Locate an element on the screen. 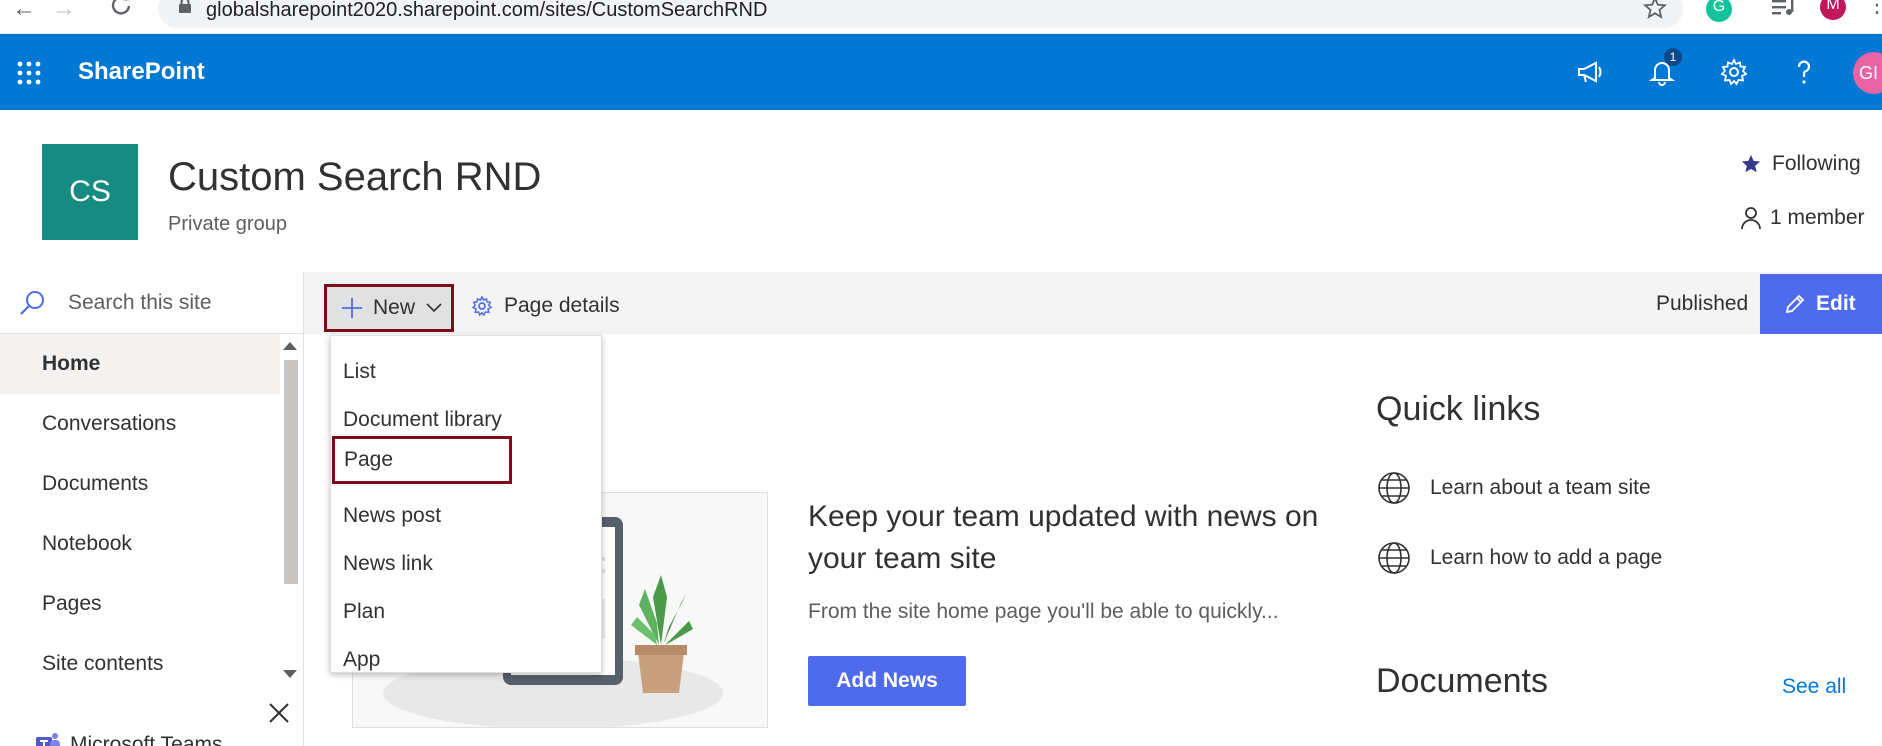  site-title: Custom Search RND is located at coordinates (354, 177).